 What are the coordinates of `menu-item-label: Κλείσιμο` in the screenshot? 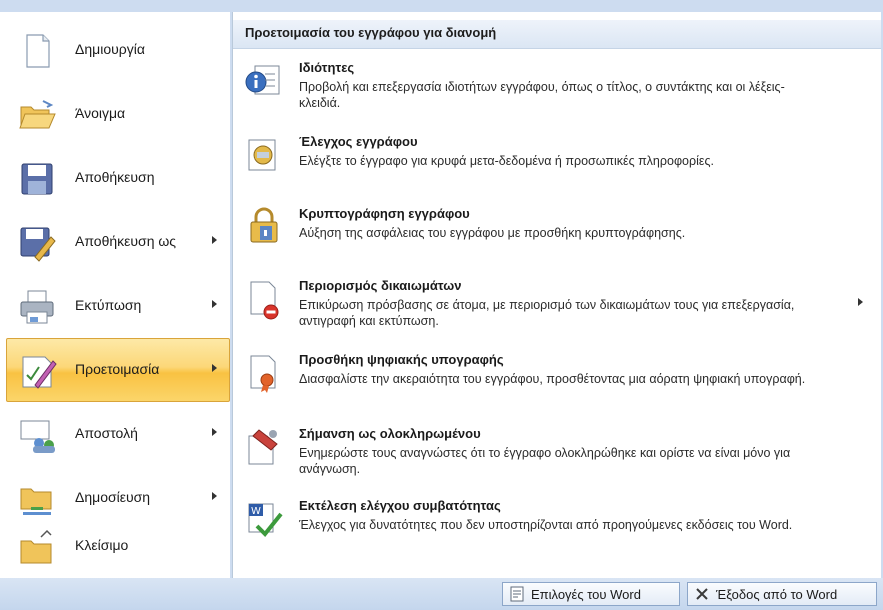 It's located at (102, 545).